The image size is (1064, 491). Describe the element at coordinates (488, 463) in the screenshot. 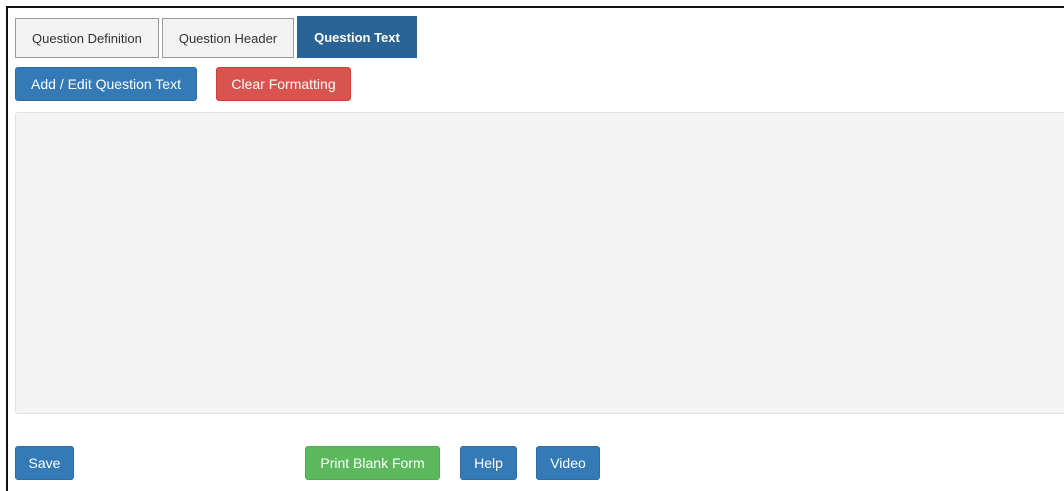

I see `help-button: Help` at that location.